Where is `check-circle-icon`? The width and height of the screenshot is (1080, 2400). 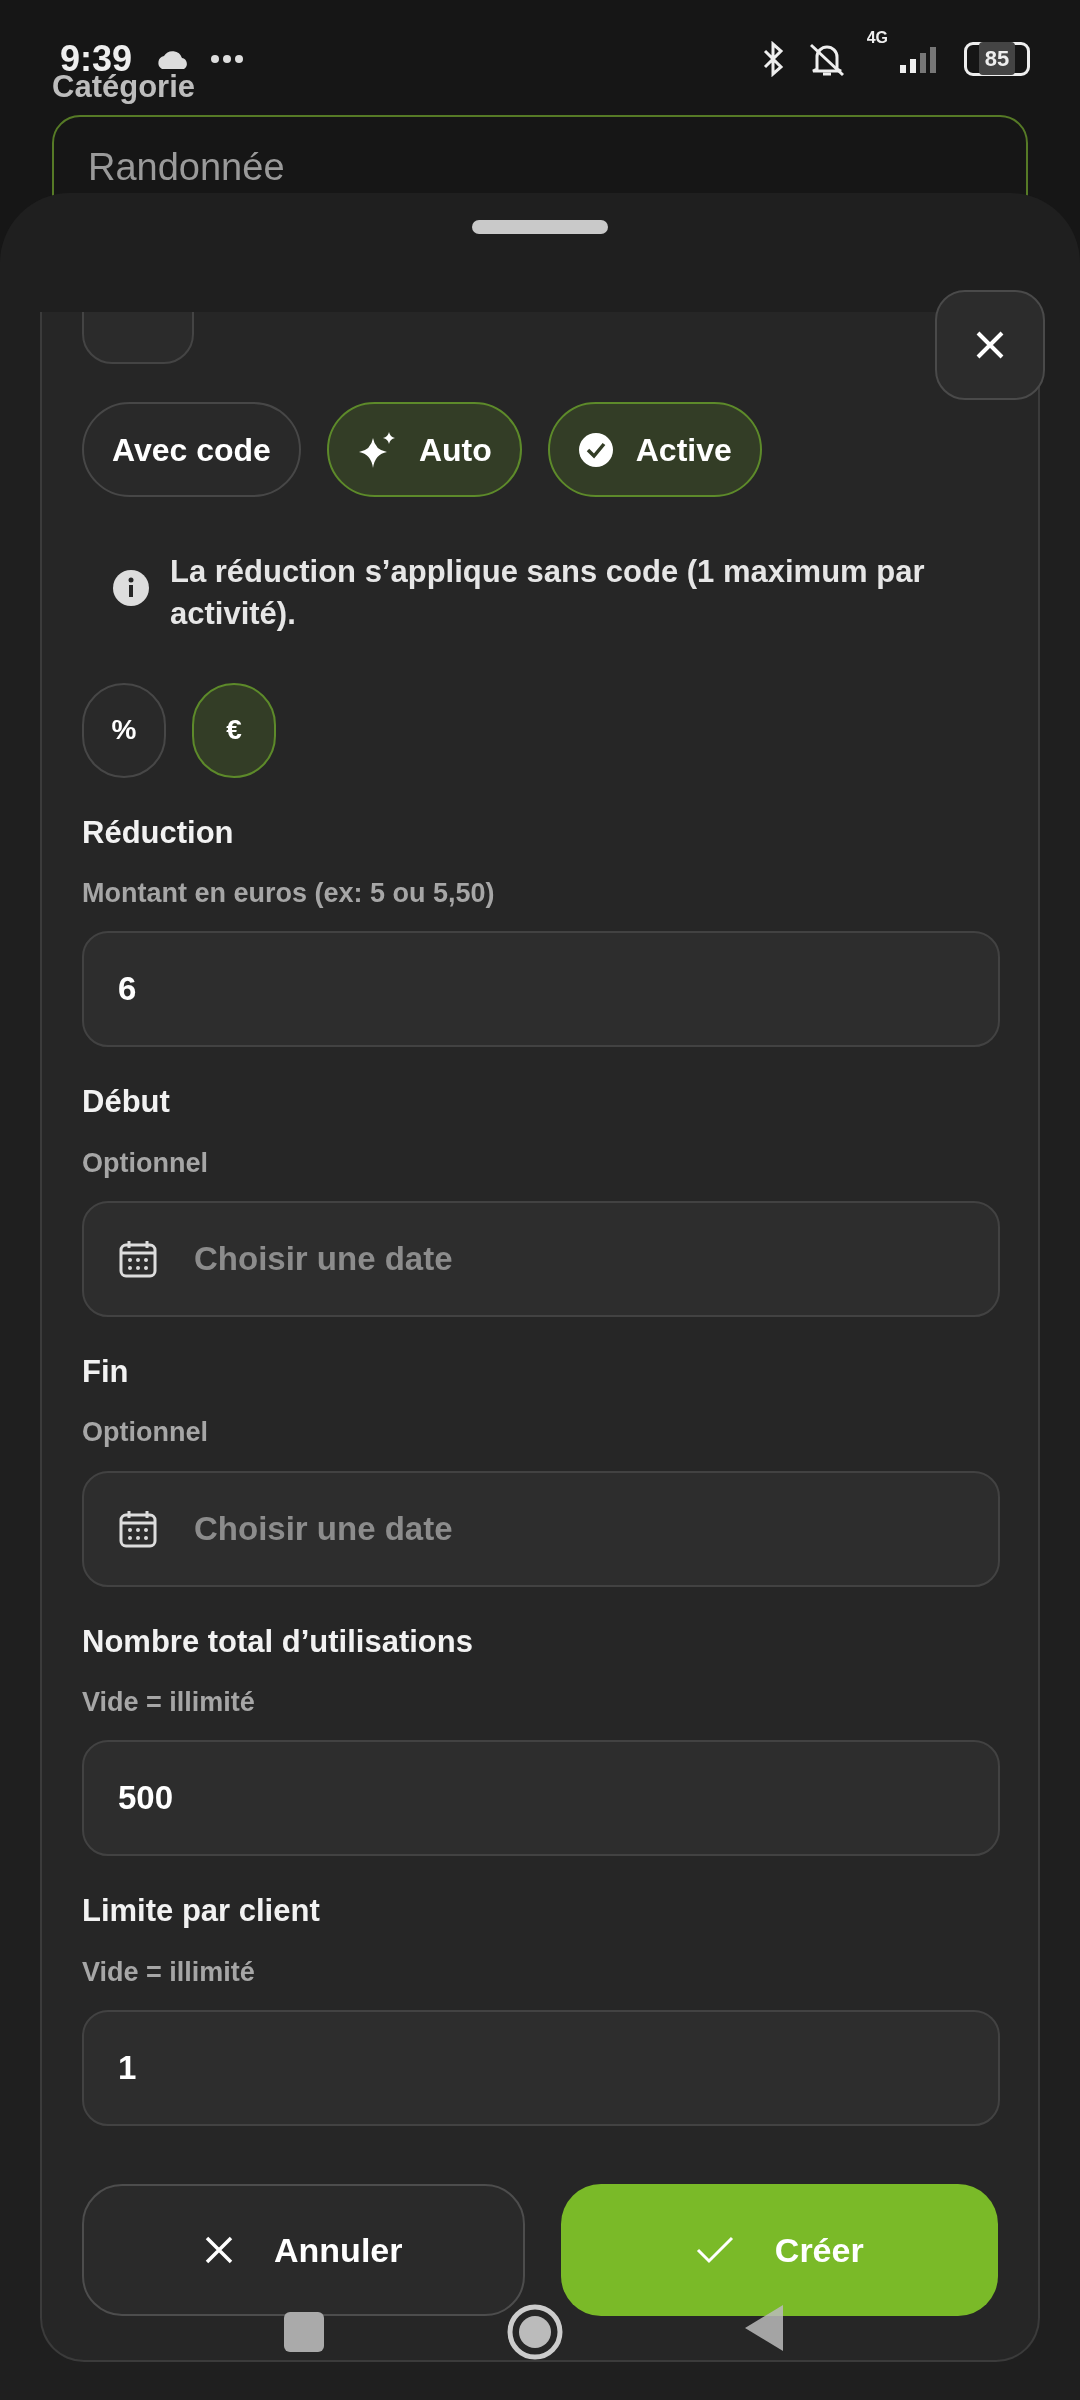 check-circle-icon is located at coordinates (595, 449).